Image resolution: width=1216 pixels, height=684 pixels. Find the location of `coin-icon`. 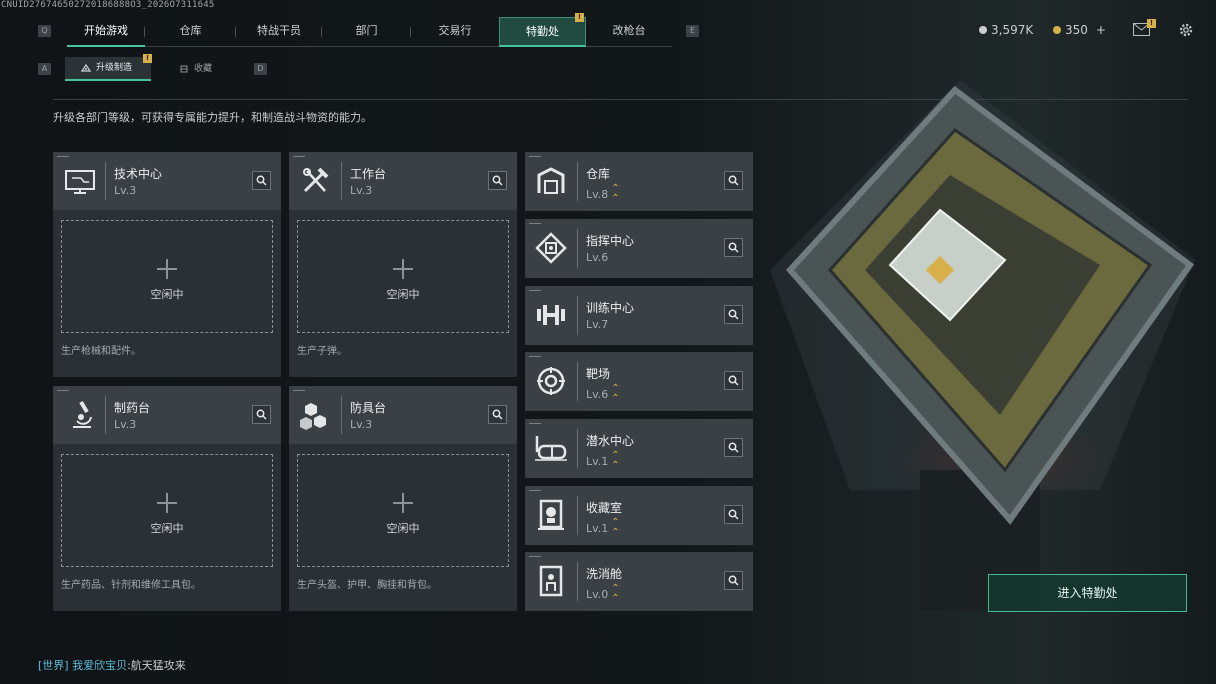

coin-icon is located at coordinates (983, 30).